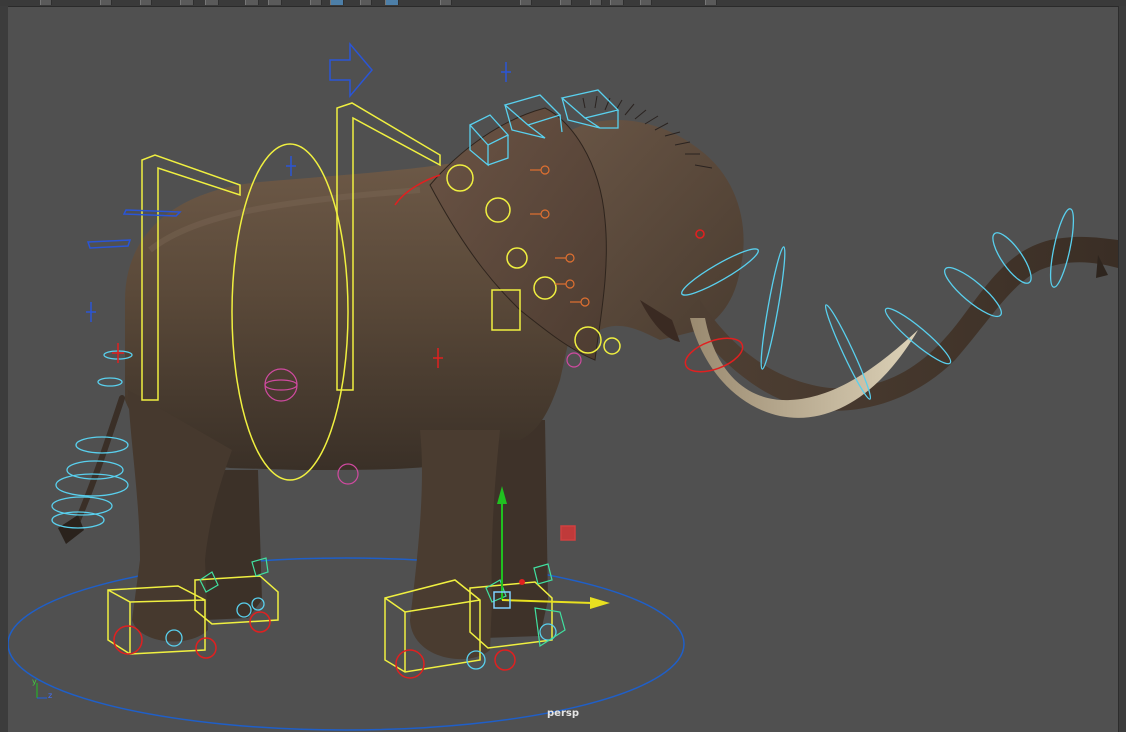 This screenshot has height=732, width=1126. Describe the element at coordinates (50, 695) in the screenshot. I see `axis-label-z: z` at that location.